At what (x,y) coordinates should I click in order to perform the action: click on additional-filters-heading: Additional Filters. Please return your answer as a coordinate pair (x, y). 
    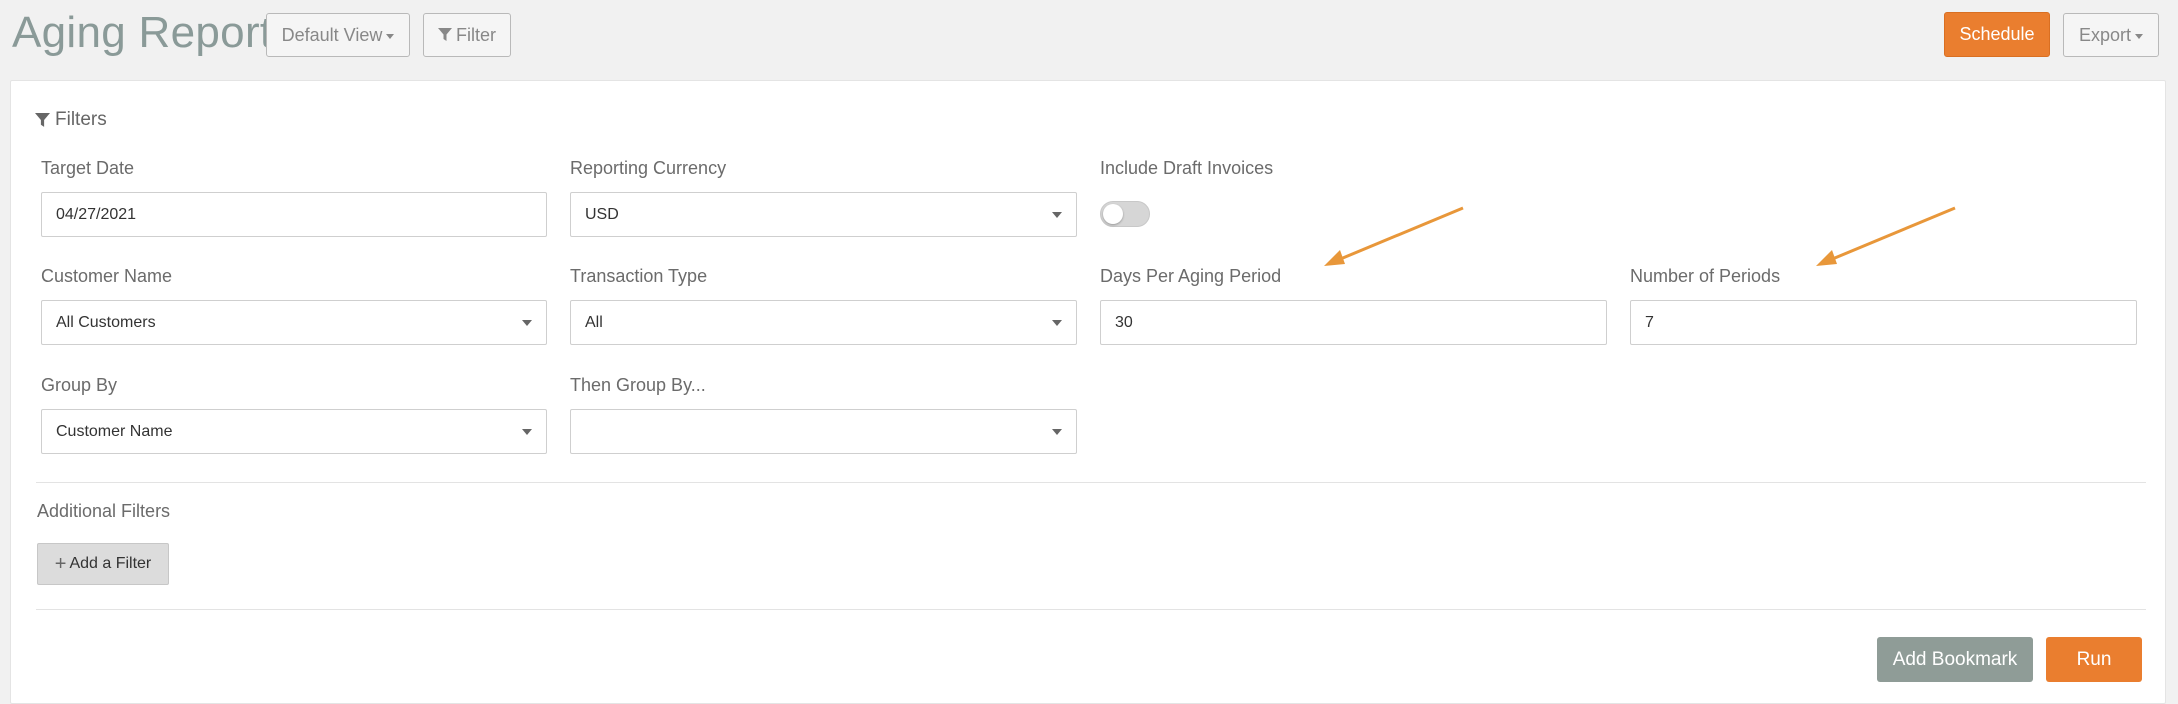
    Looking at the image, I should click on (104, 511).